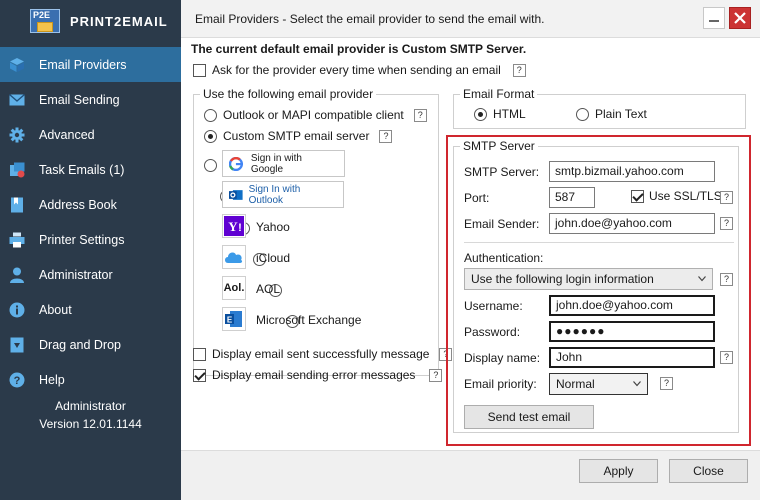 The height and width of the screenshot is (500, 760). I want to click on sidebar-item-drag-and-drop: Drag and Drop, so click(90, 344).